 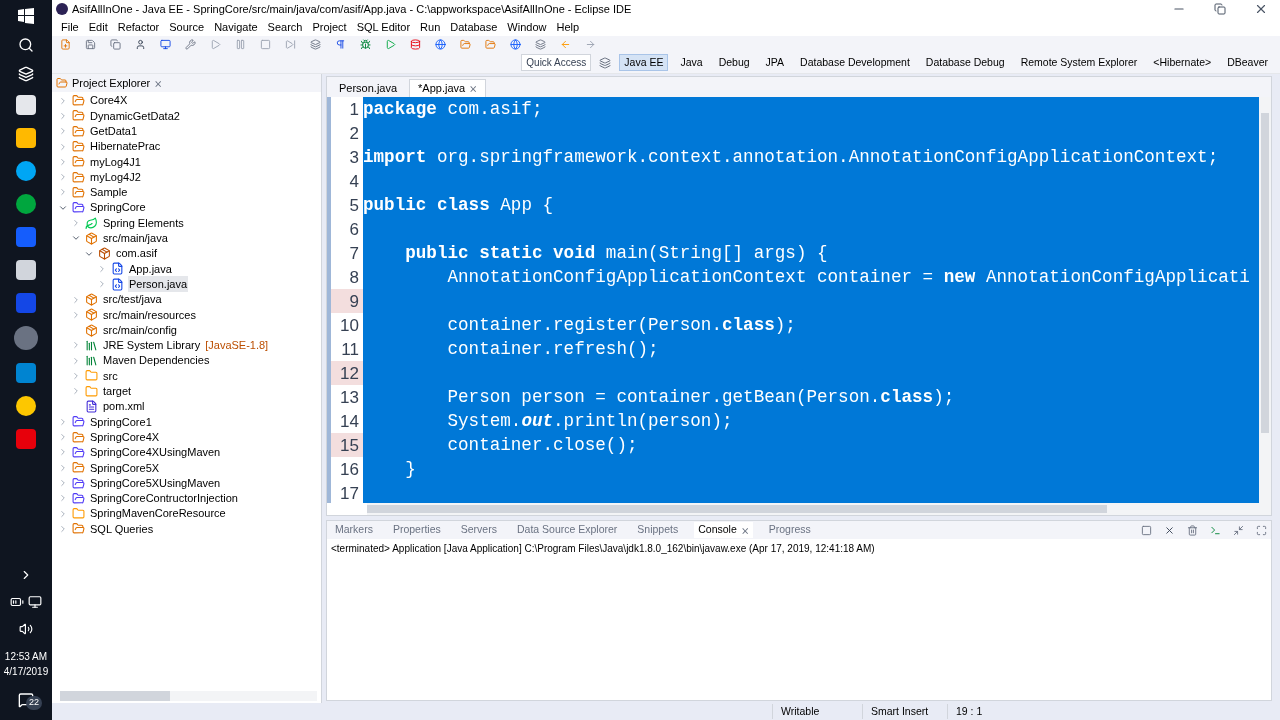 I want to click on panel-tab: Servers, so click(x=478, y=530).